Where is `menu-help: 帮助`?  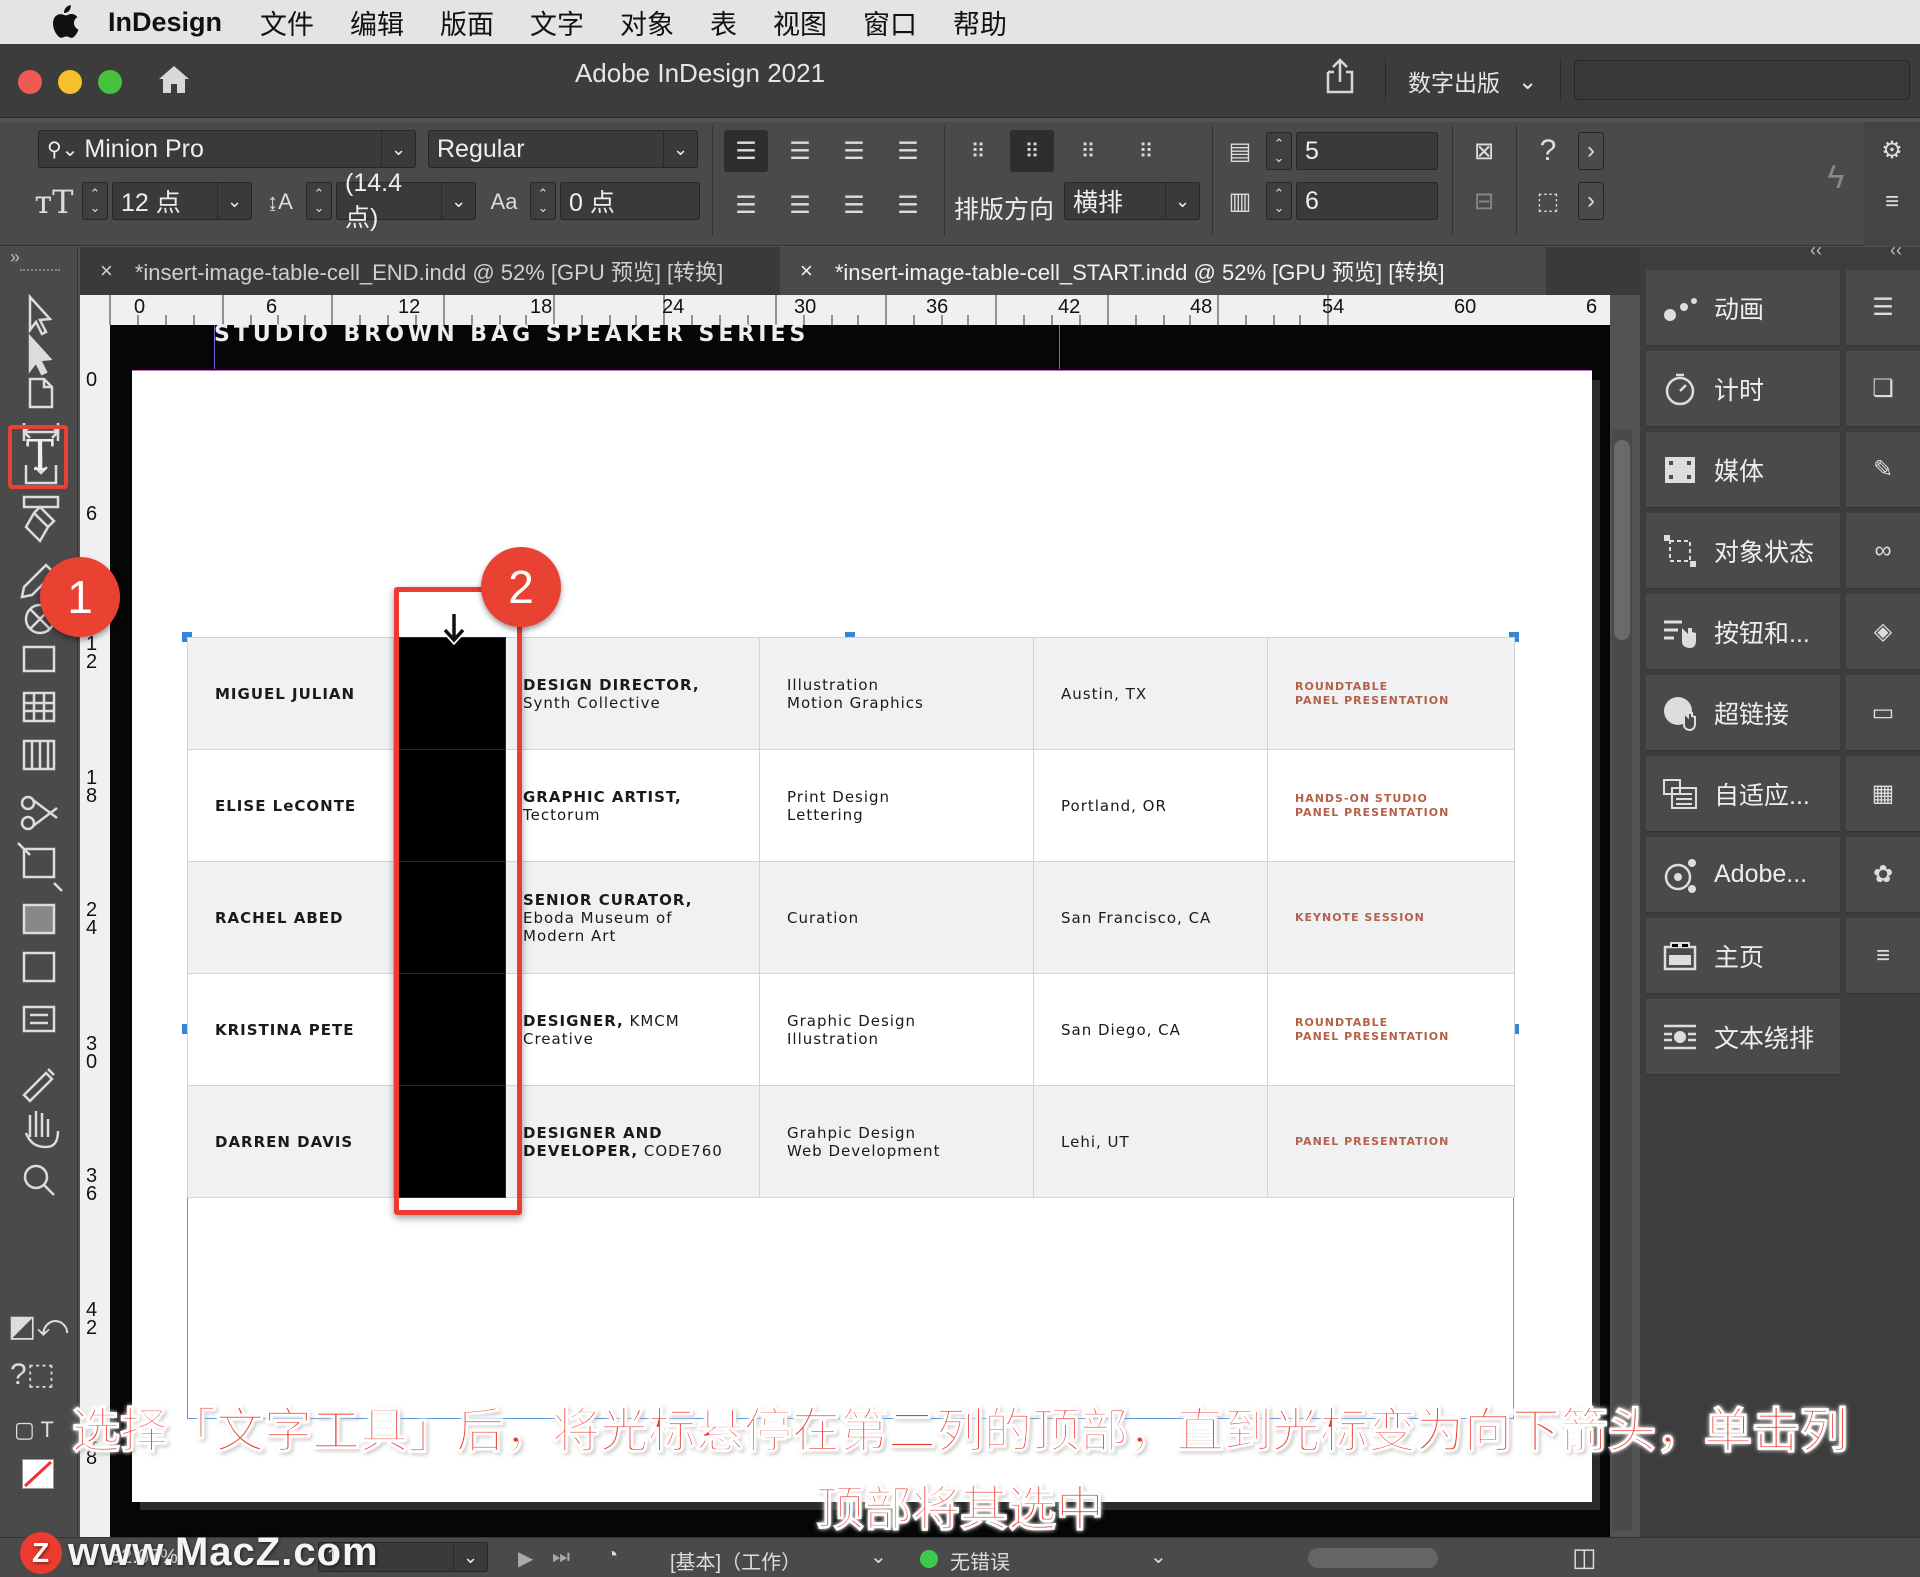 menu-help: 帮助 is located at coordinates (980, 22).